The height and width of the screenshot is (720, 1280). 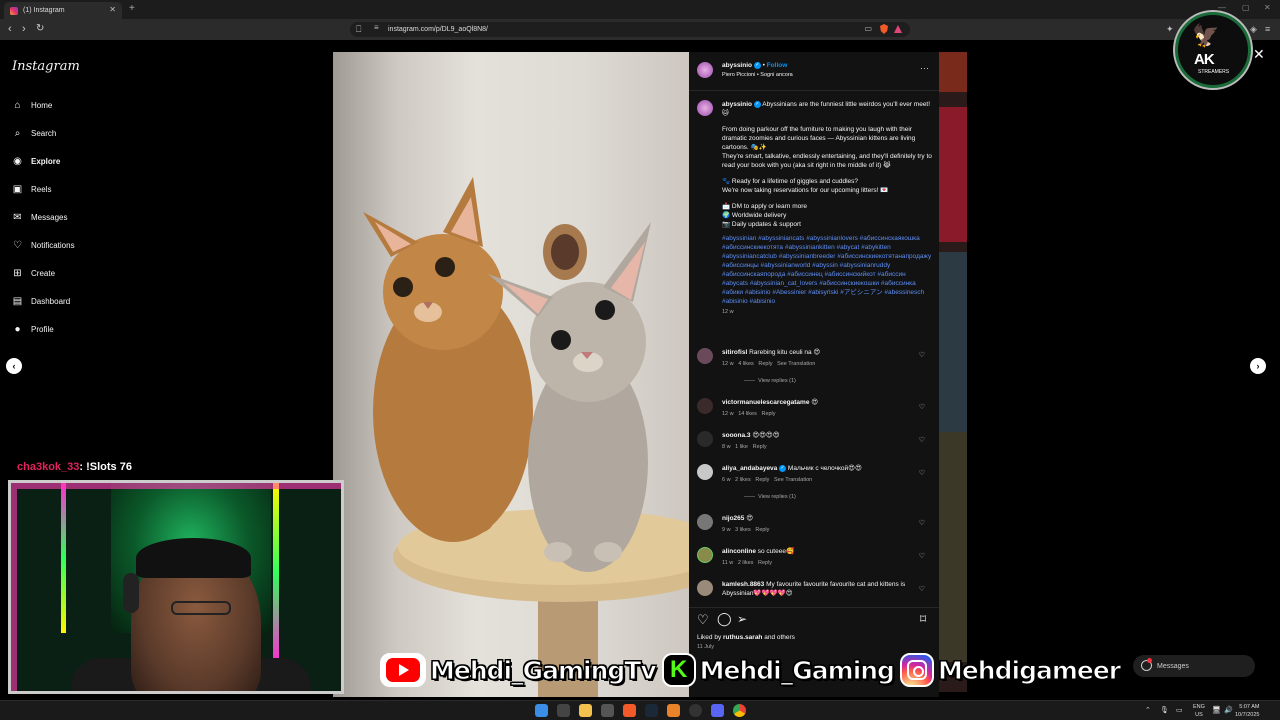 What do you see at coordinates (32, 105) in the screenshot?
I see `sidebar-item-home: ⌂ Home` at bounding box center [32, 105].